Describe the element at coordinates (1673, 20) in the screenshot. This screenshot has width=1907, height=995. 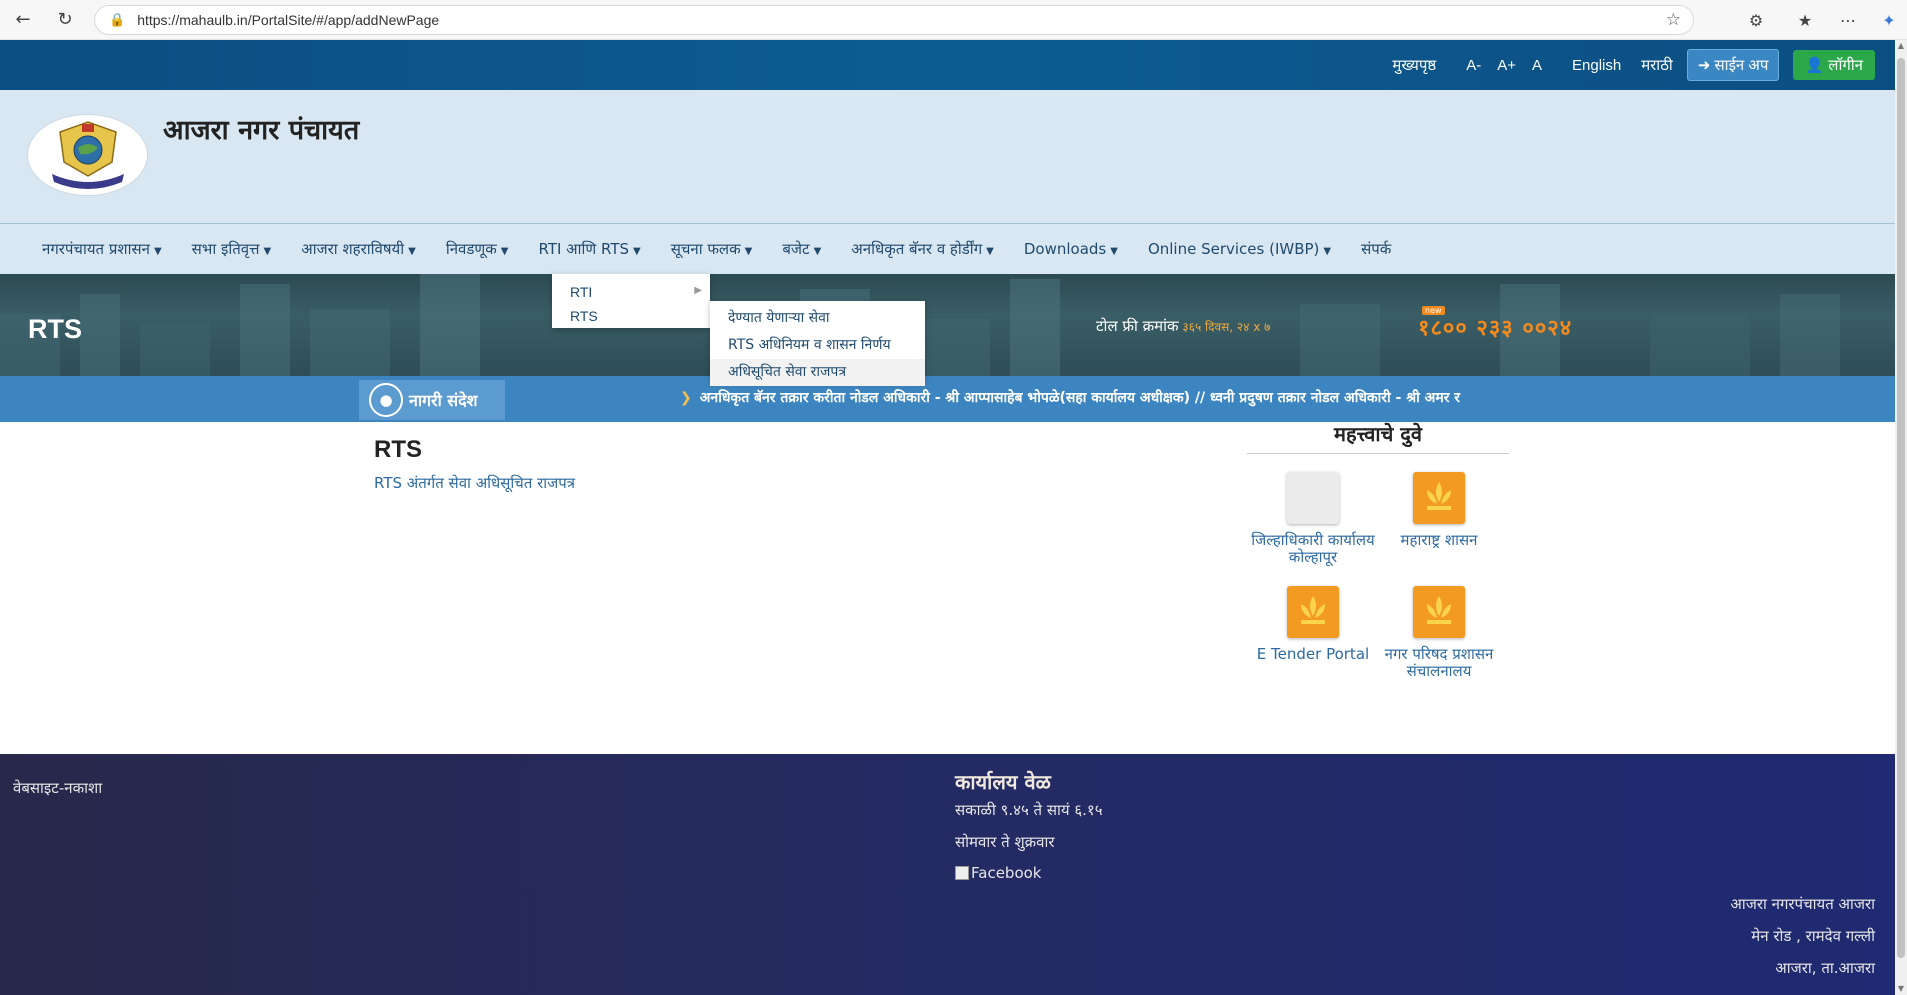
I see `favorite-star-icon: ☆` at that location.